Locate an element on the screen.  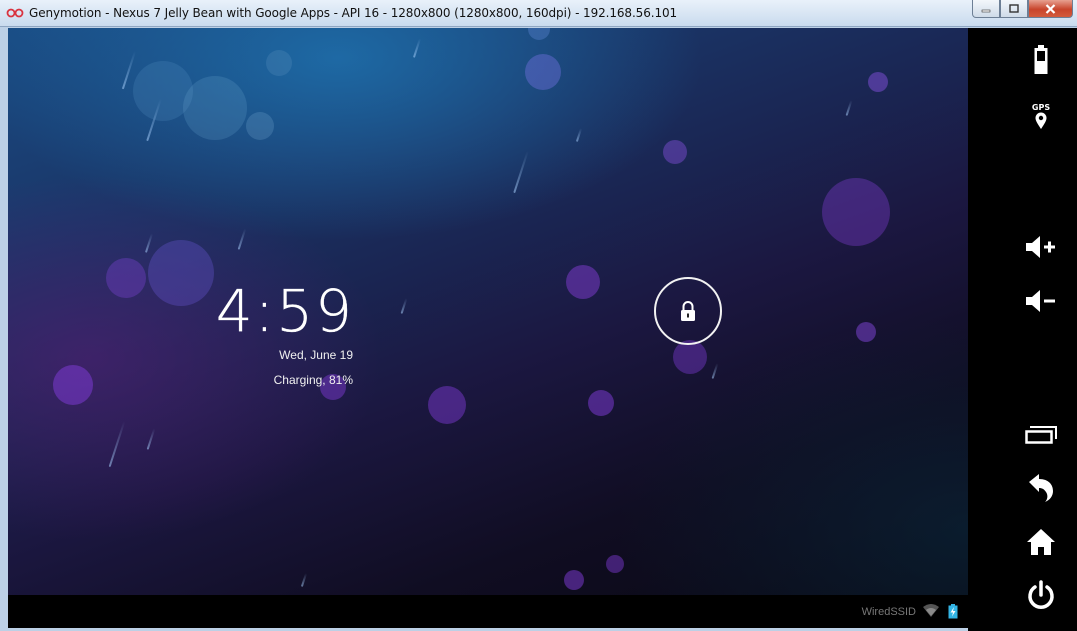
unlock-handle is located at coordinates (688, 311).